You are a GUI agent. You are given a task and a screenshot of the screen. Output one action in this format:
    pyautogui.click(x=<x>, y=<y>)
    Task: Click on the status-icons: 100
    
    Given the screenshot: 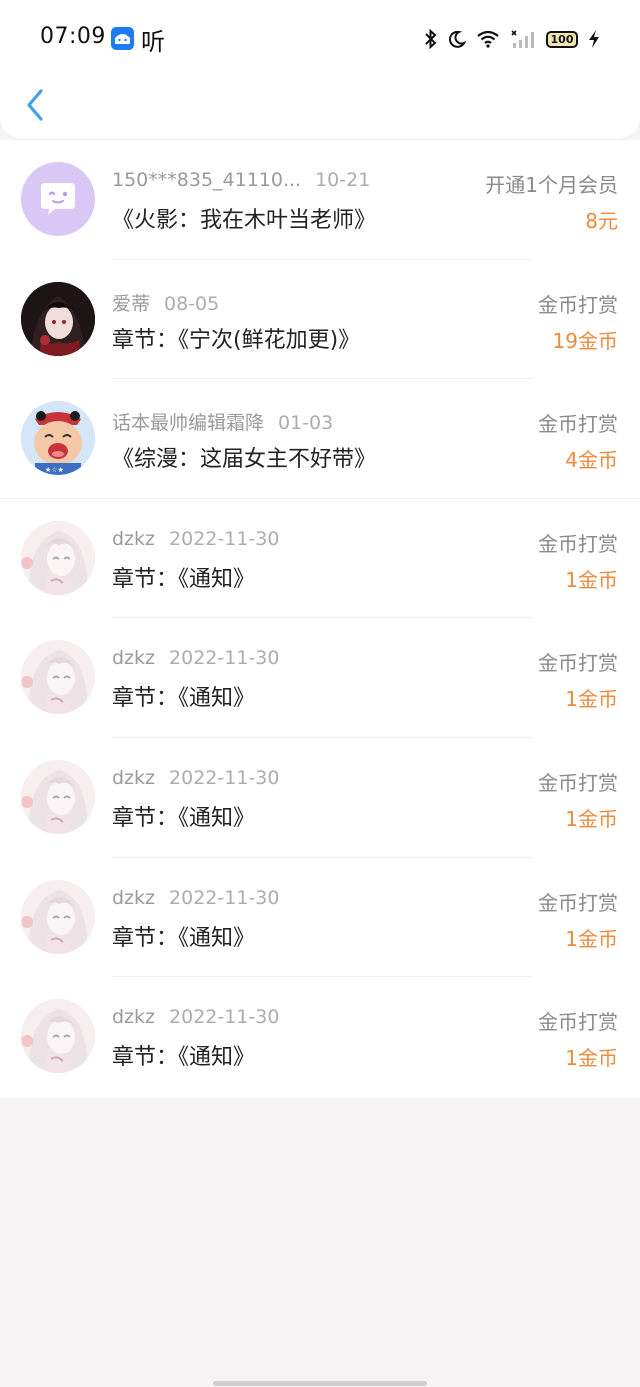 What is the action you would take?
    pyautogui.click(x=512, y=39)
    